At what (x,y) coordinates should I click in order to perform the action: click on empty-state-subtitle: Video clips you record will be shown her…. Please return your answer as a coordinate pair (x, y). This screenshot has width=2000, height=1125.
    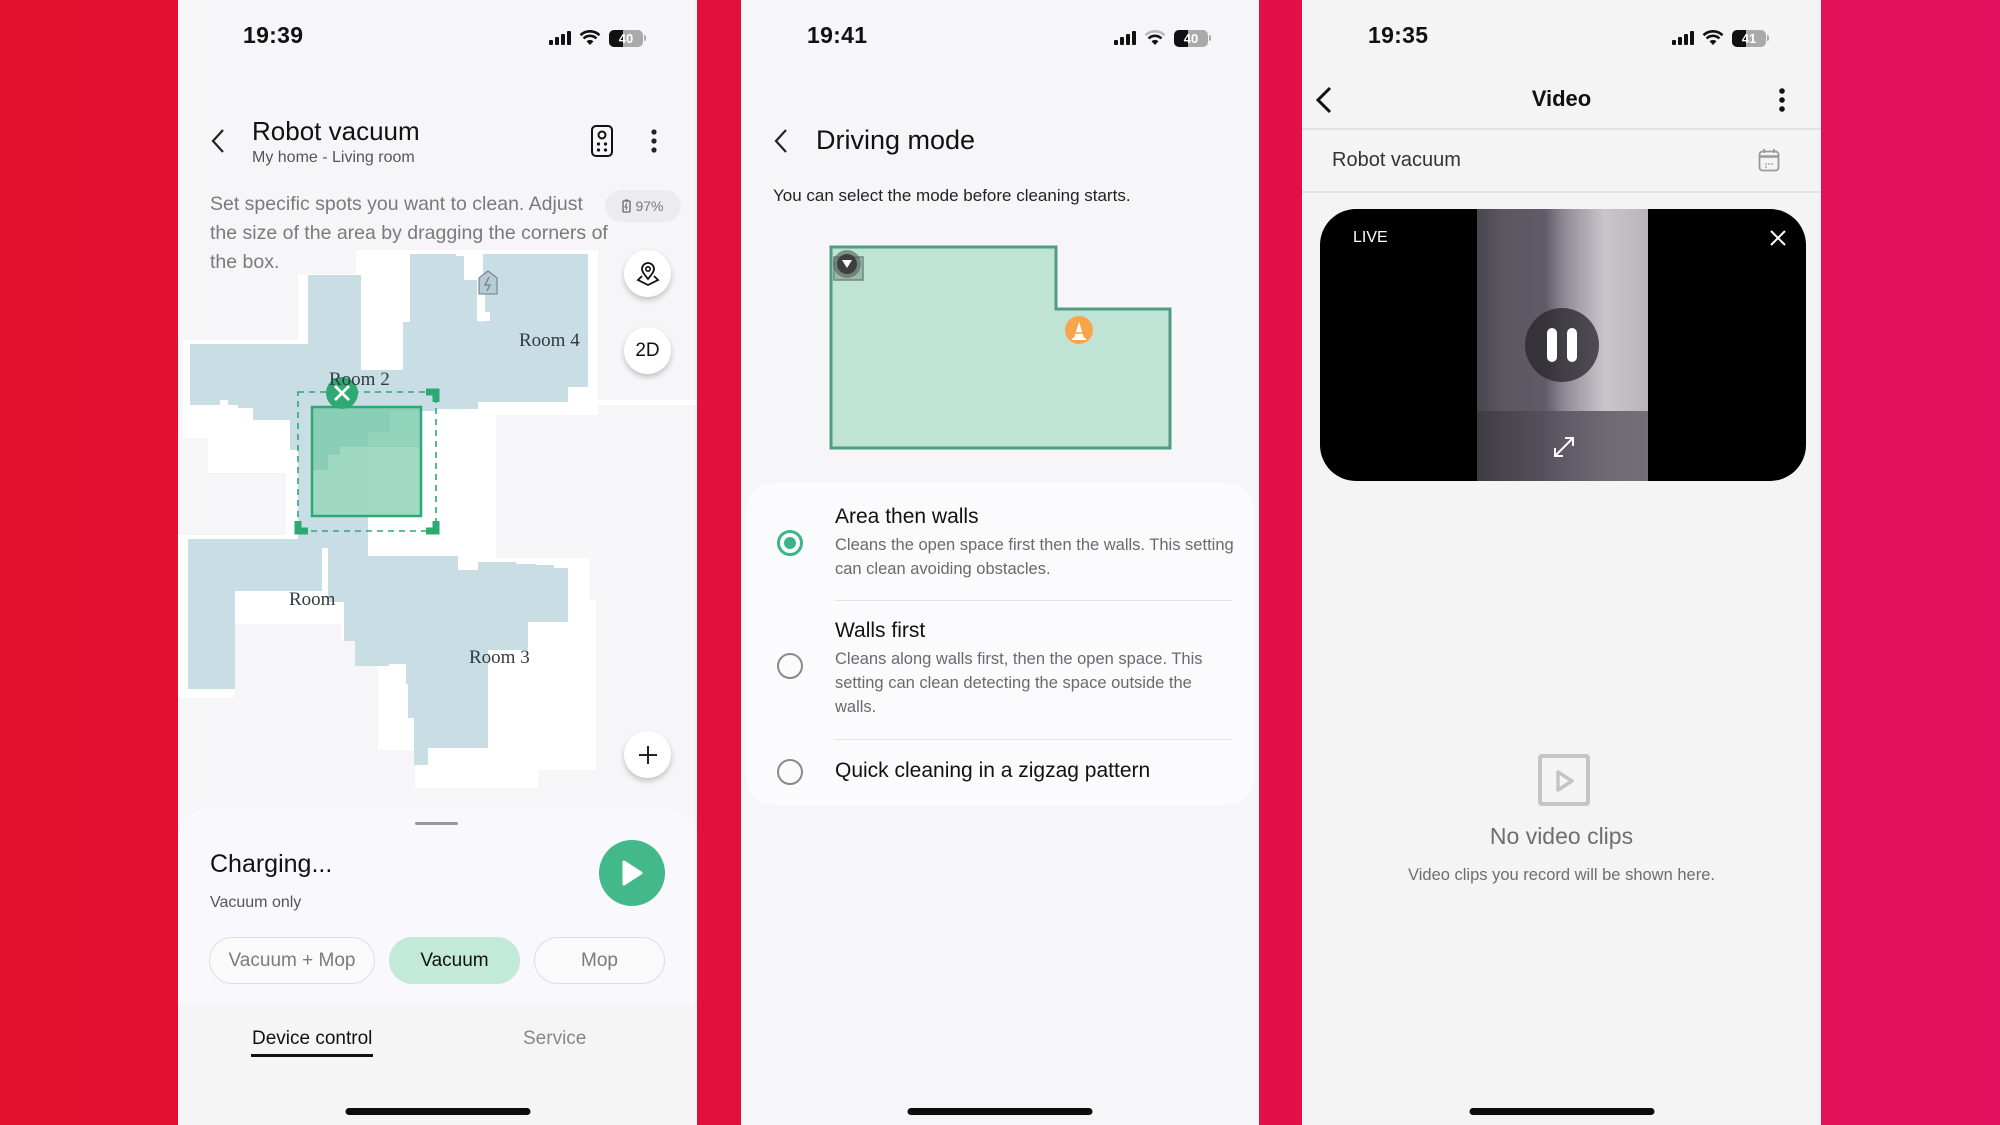
    Looking at the image, I should click on (1561, 875).